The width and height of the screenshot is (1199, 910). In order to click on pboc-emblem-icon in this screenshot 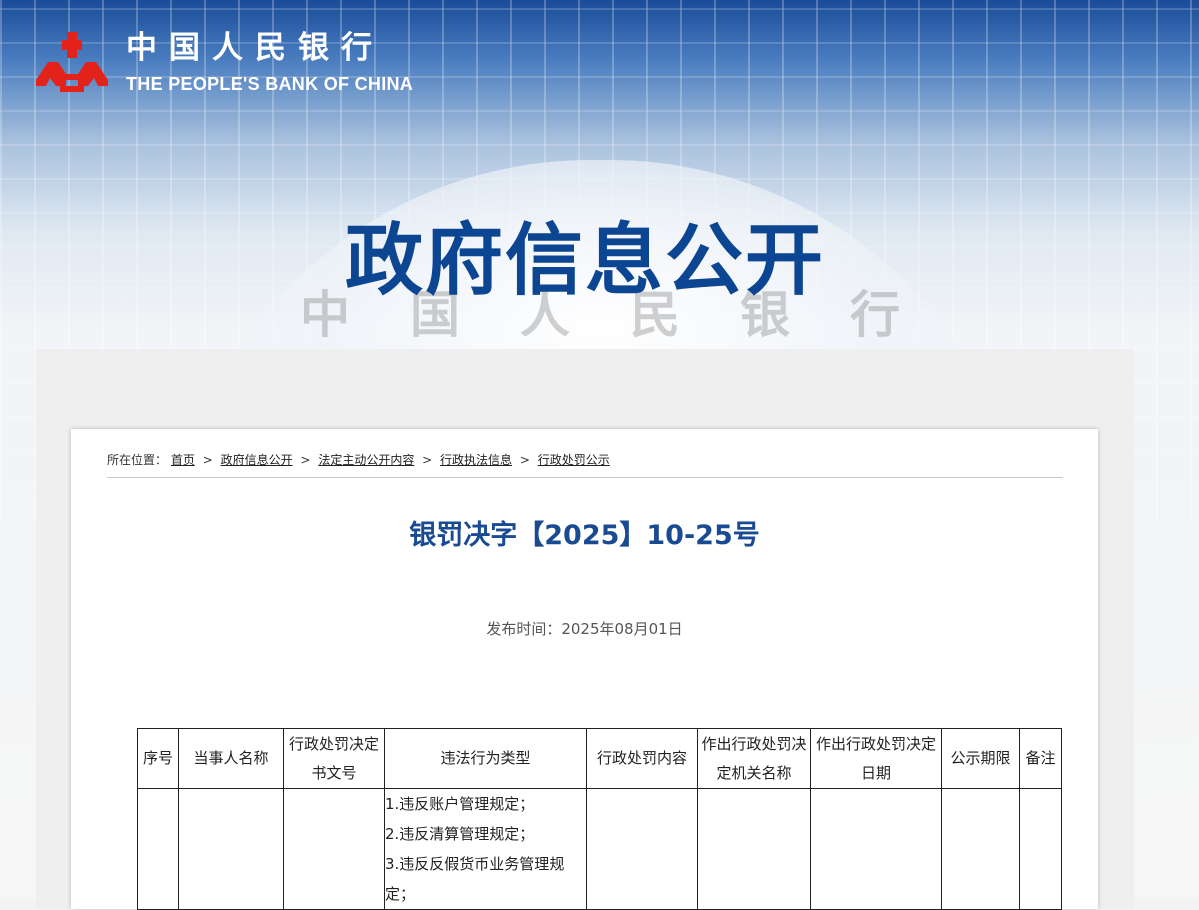, I will do `click(72, 62)`.